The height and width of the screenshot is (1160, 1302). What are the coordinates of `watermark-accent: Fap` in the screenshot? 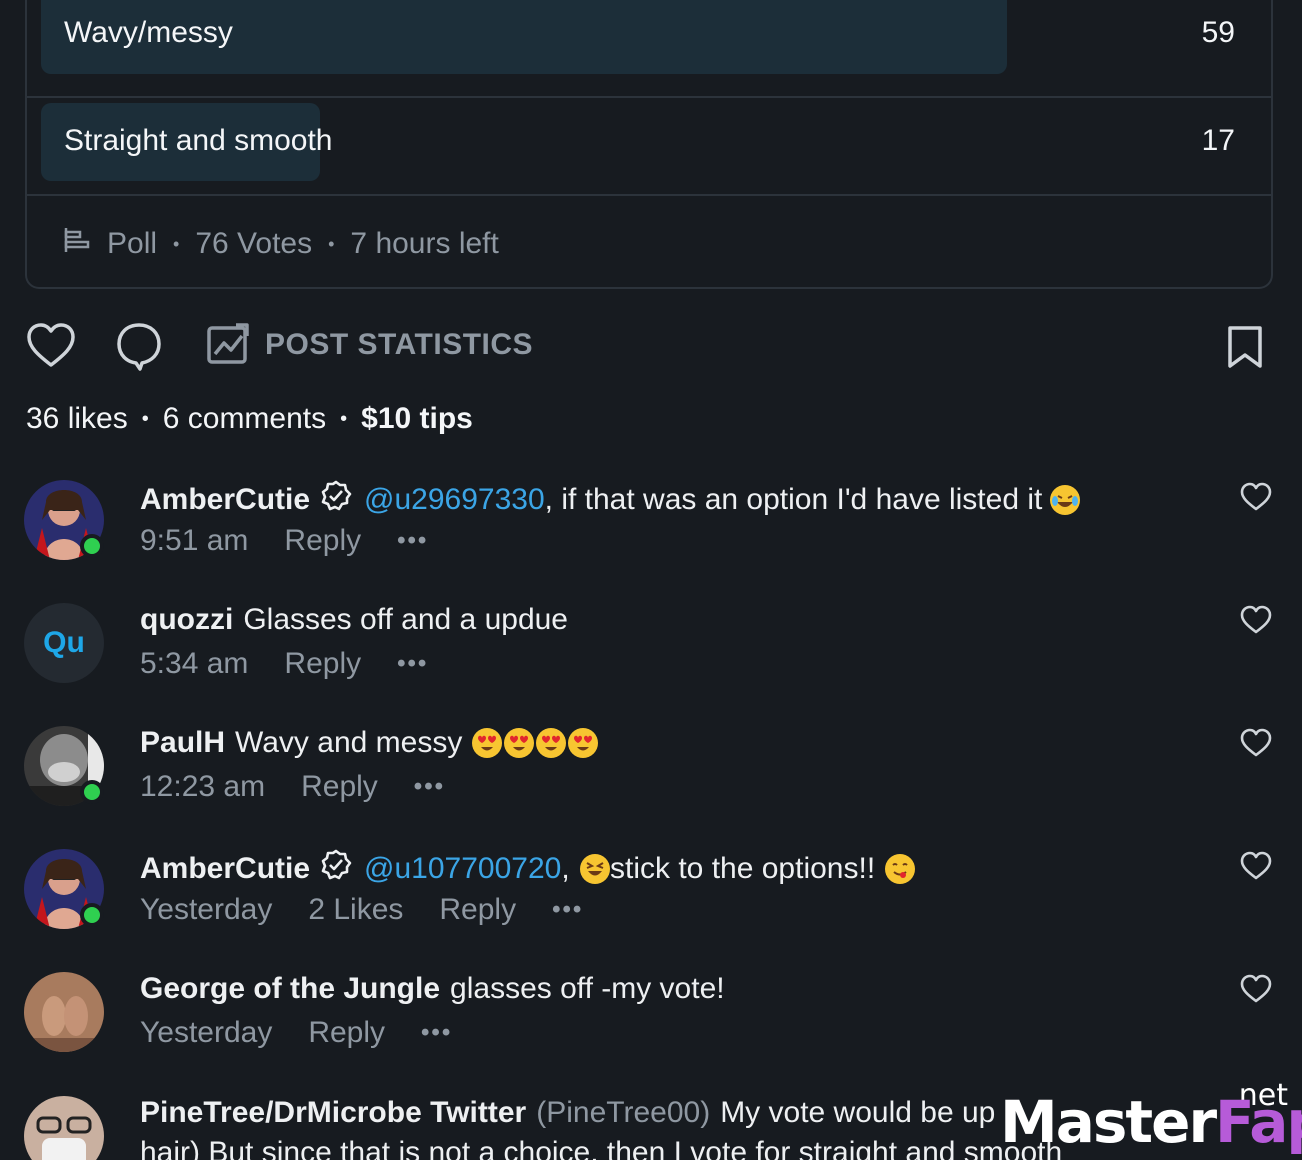 It's located at (1258, 1122).